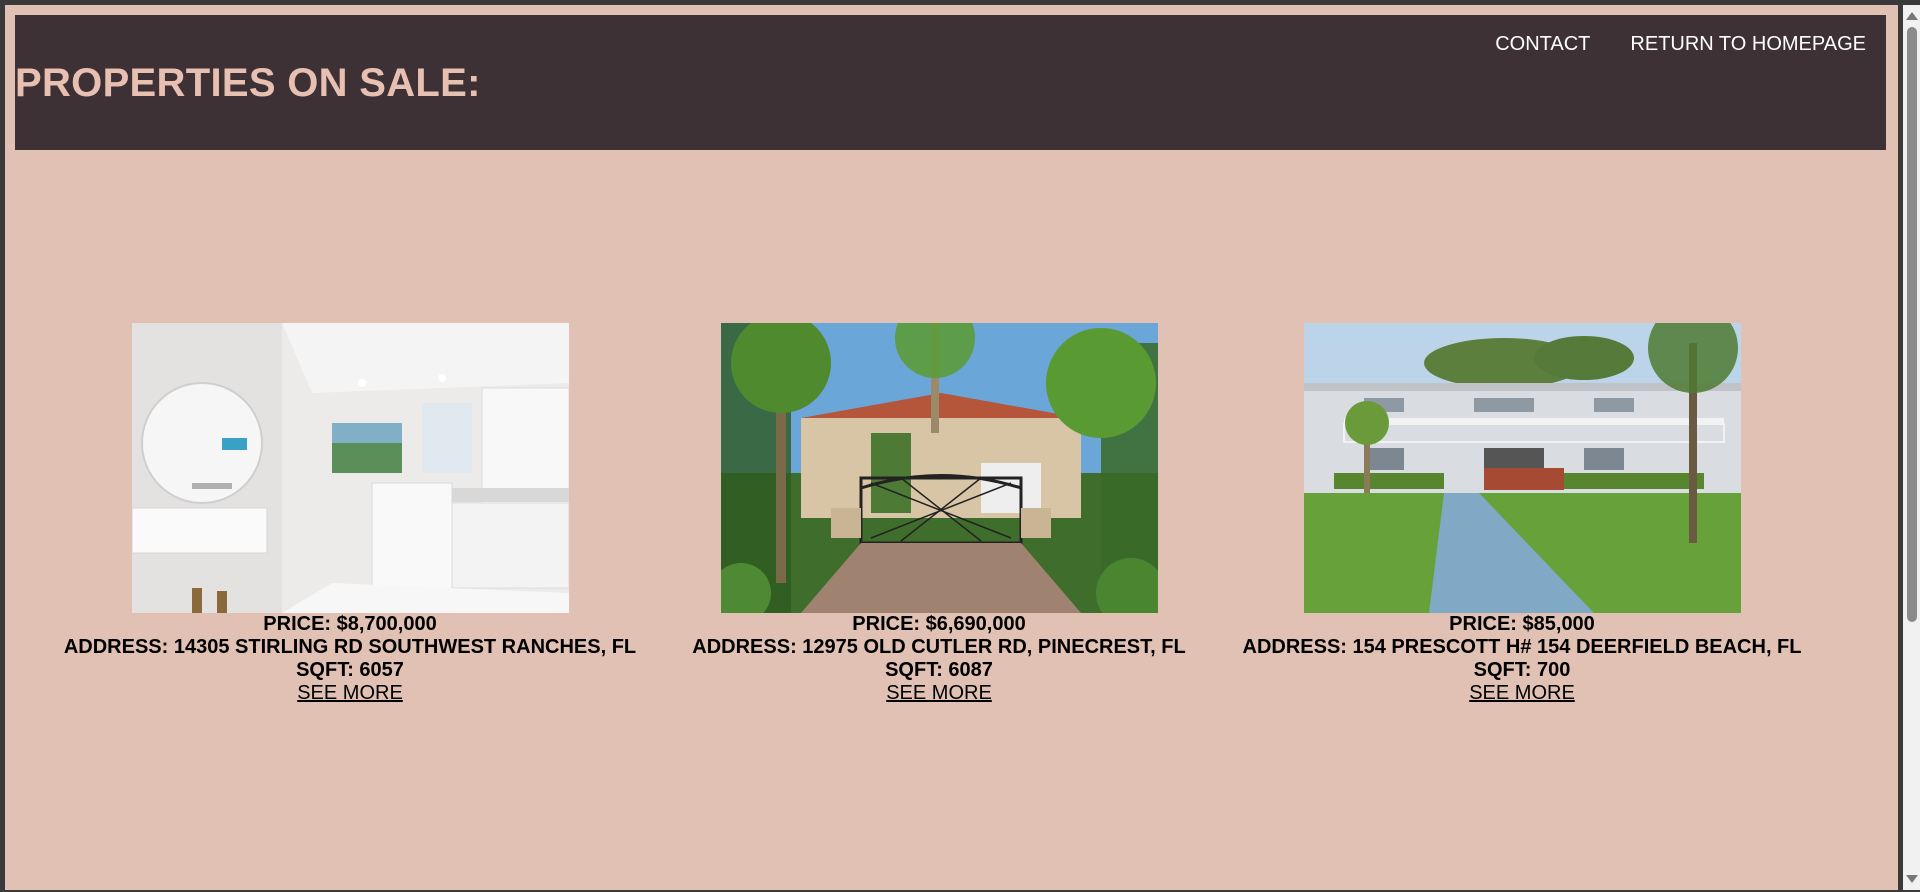 The image size is (1920, 892). I want to click on page-title: PROPERTIES ON SALE:, so click(248, 83).